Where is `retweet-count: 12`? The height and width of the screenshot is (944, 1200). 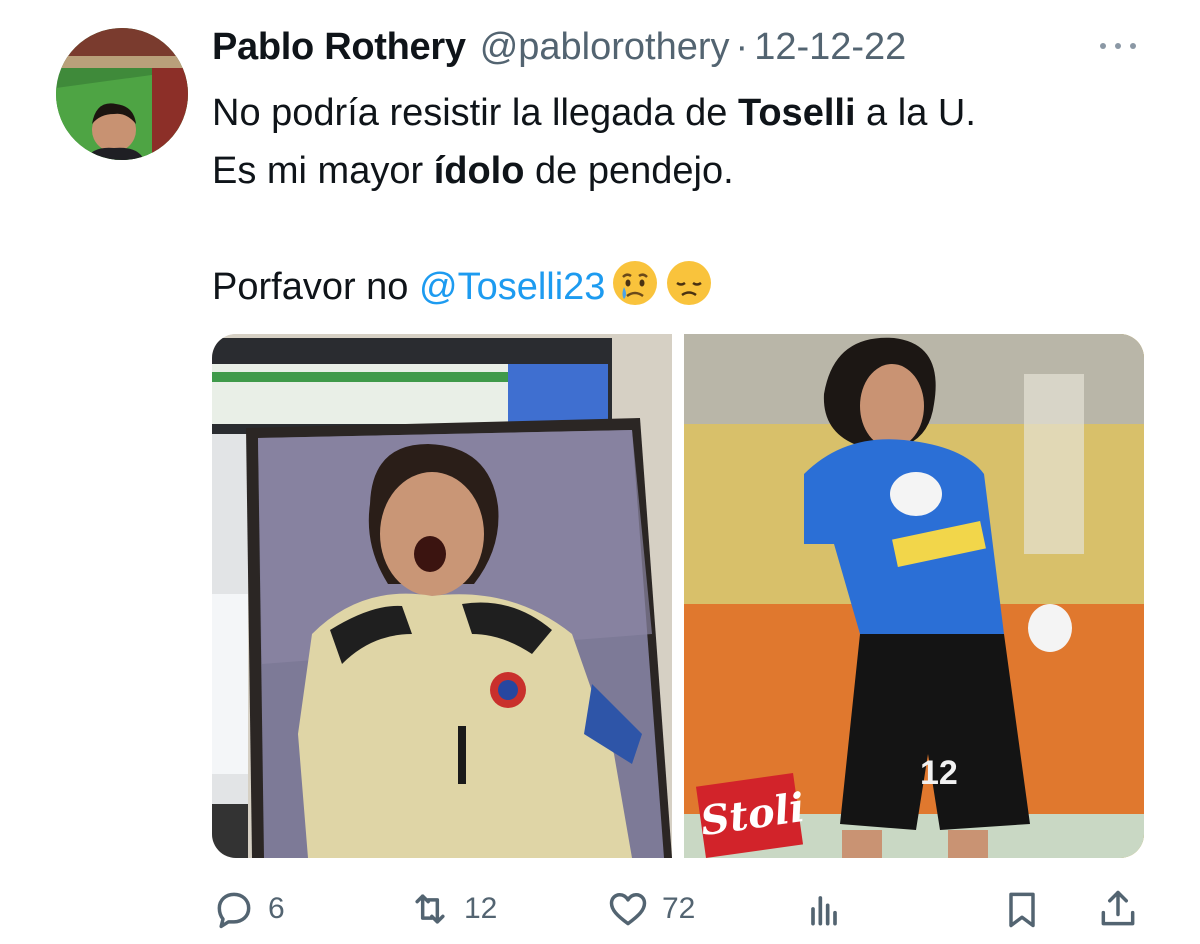
retweet-count: 12 is located at coordinates (481, 908).